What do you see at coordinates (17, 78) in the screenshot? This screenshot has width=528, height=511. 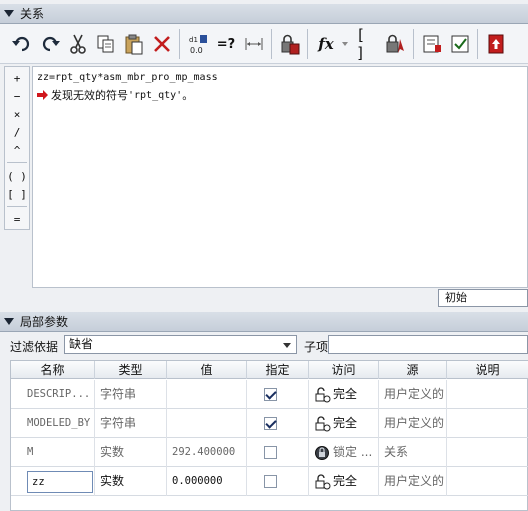 I see `operator-plus-button: +` at bounding box center [17, 78].